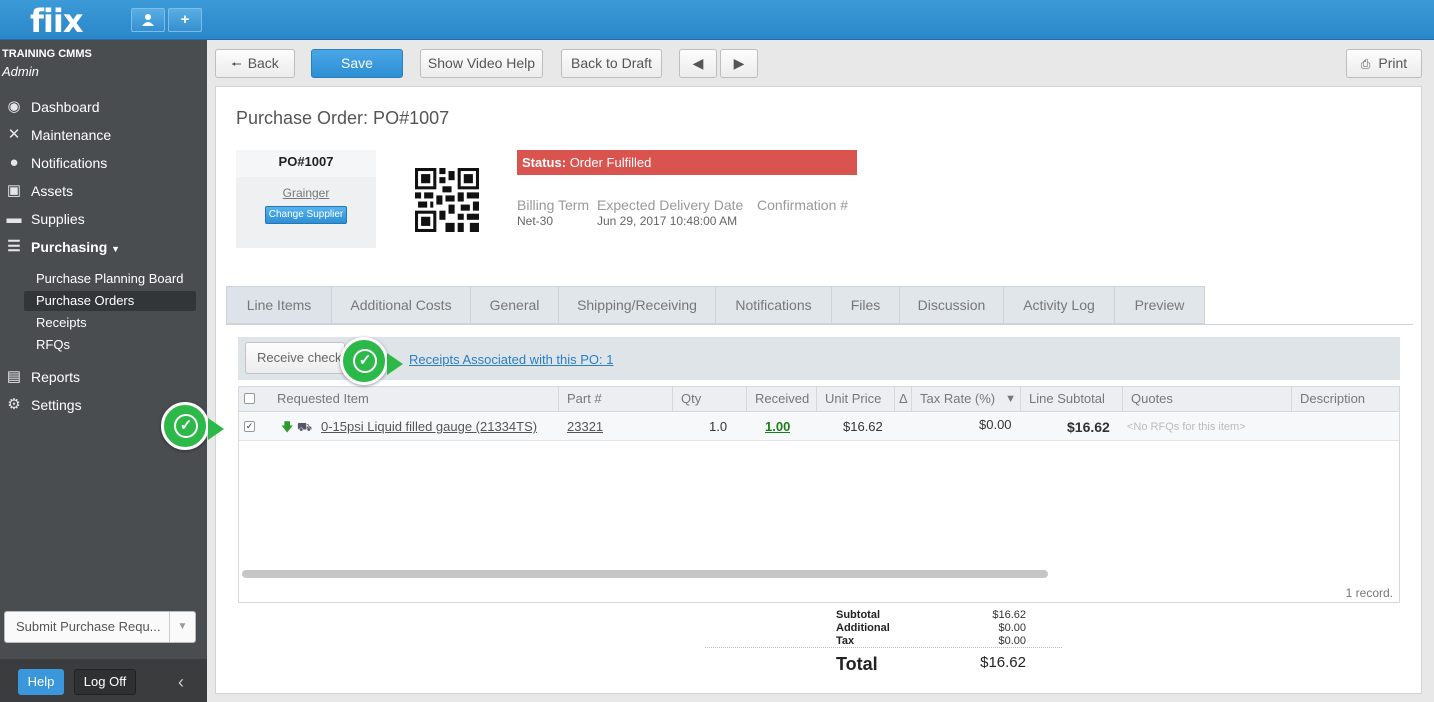  I want to click on column-tax-rate: Tax Rate (%) ▼, so click(965, 399).